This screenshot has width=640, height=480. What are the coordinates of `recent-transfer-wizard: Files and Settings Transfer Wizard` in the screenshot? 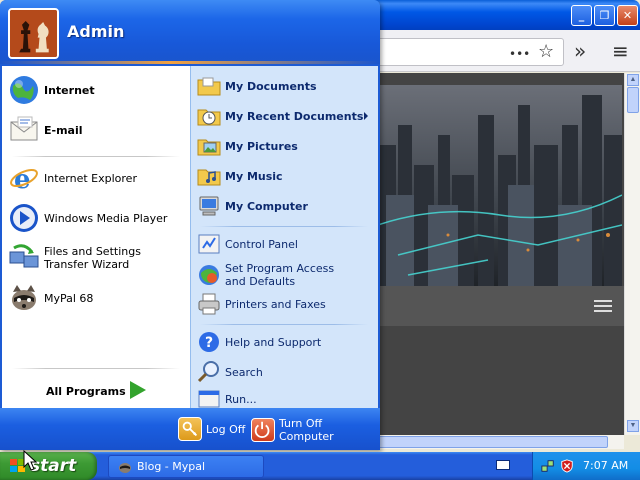 It's located at (94, 258).